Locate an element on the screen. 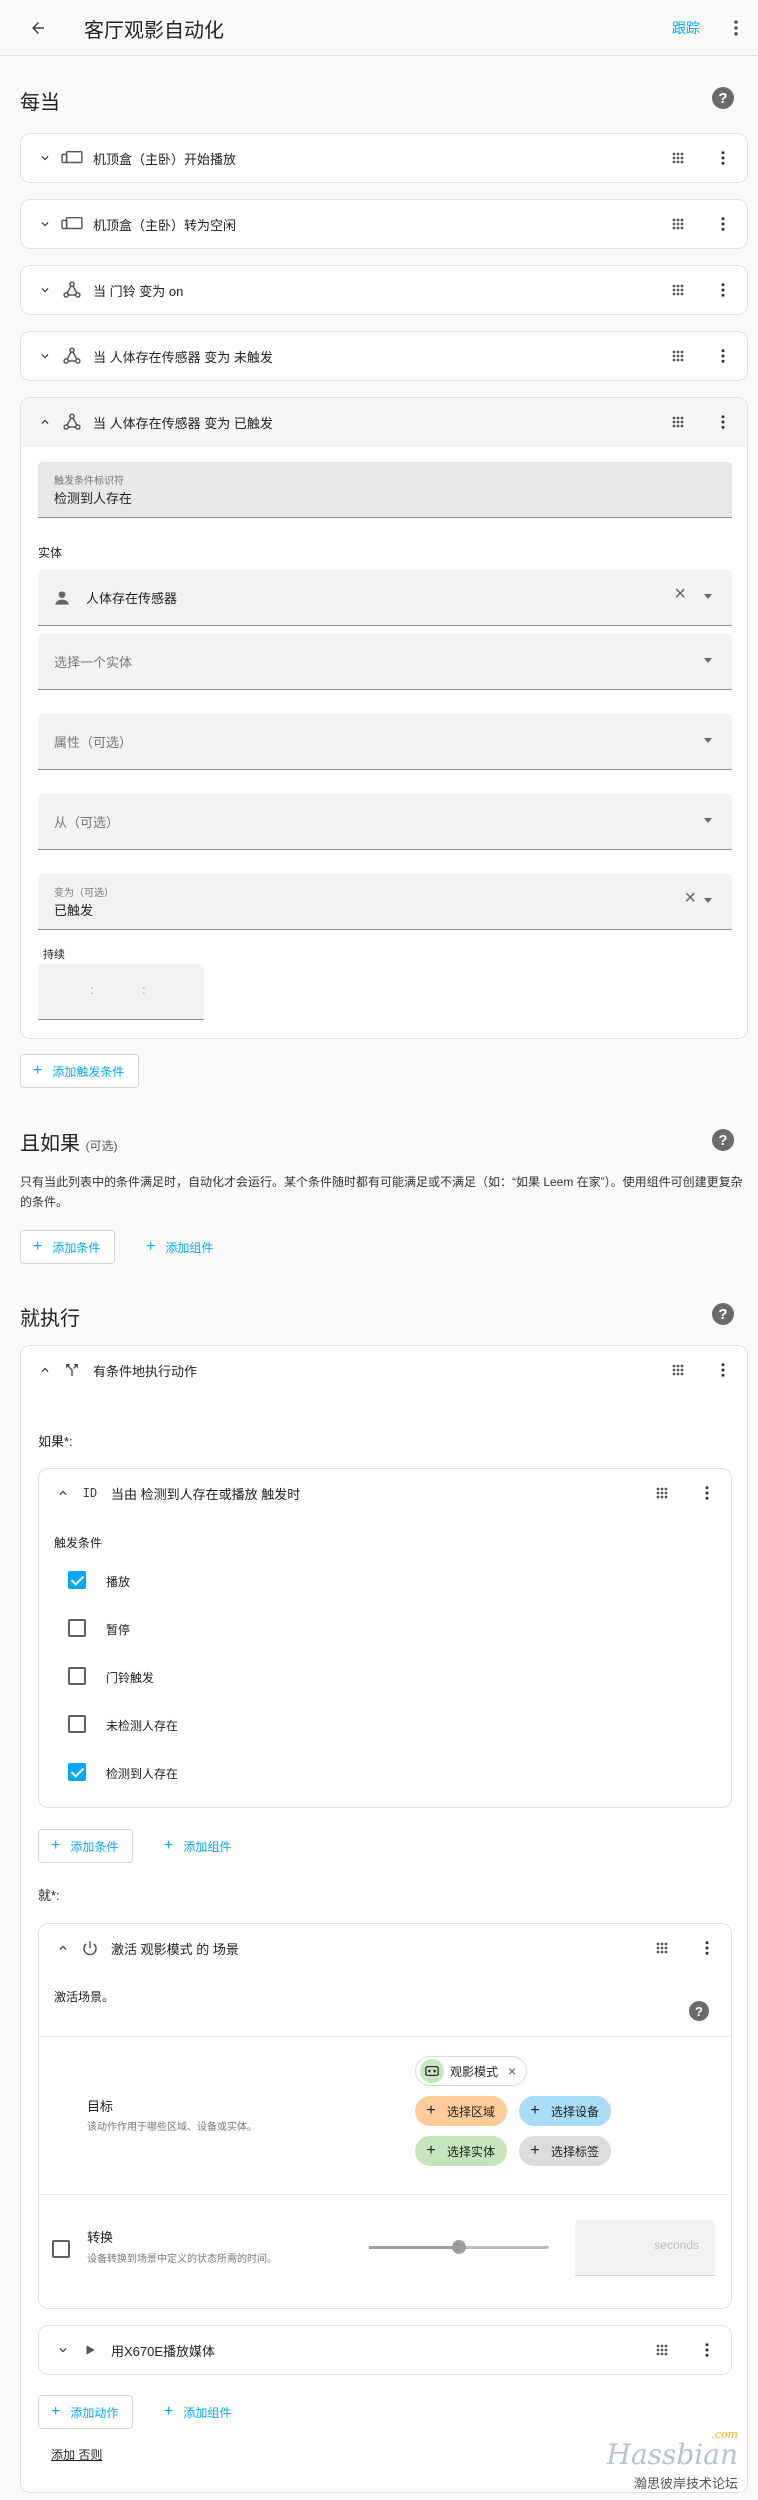 The height and width of the screenshot is (2500, 758). scene-icon is located at coordinates (432, 2071).